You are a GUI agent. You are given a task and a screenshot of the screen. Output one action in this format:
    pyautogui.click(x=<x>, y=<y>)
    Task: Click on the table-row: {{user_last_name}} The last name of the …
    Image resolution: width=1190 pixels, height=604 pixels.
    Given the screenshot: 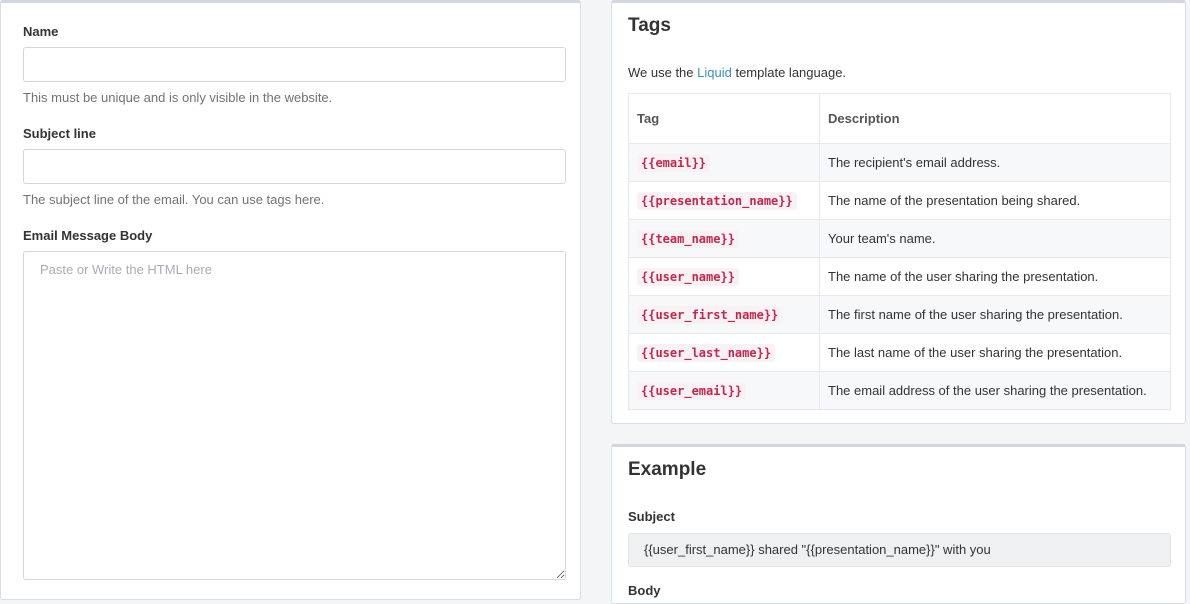 What is the action you would take?
    pyautogui.click(x=899, y=352)
    